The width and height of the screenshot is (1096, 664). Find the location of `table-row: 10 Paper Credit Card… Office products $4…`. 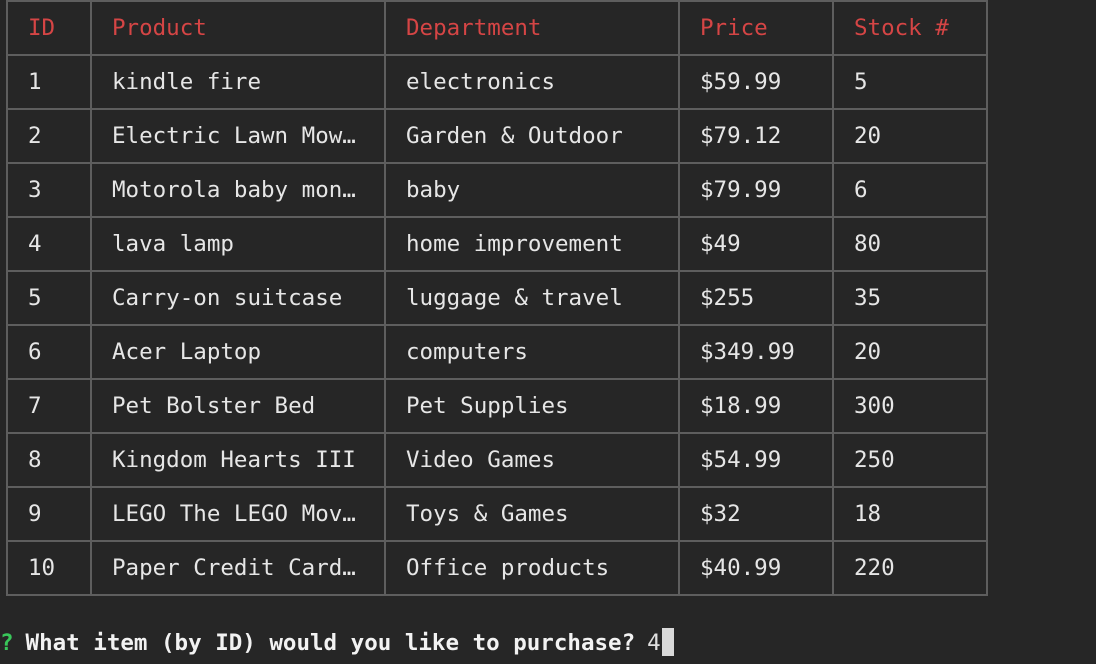

table-row: 10 Paper Credit Card… Office products $4… is located at coordinates (497, 568).